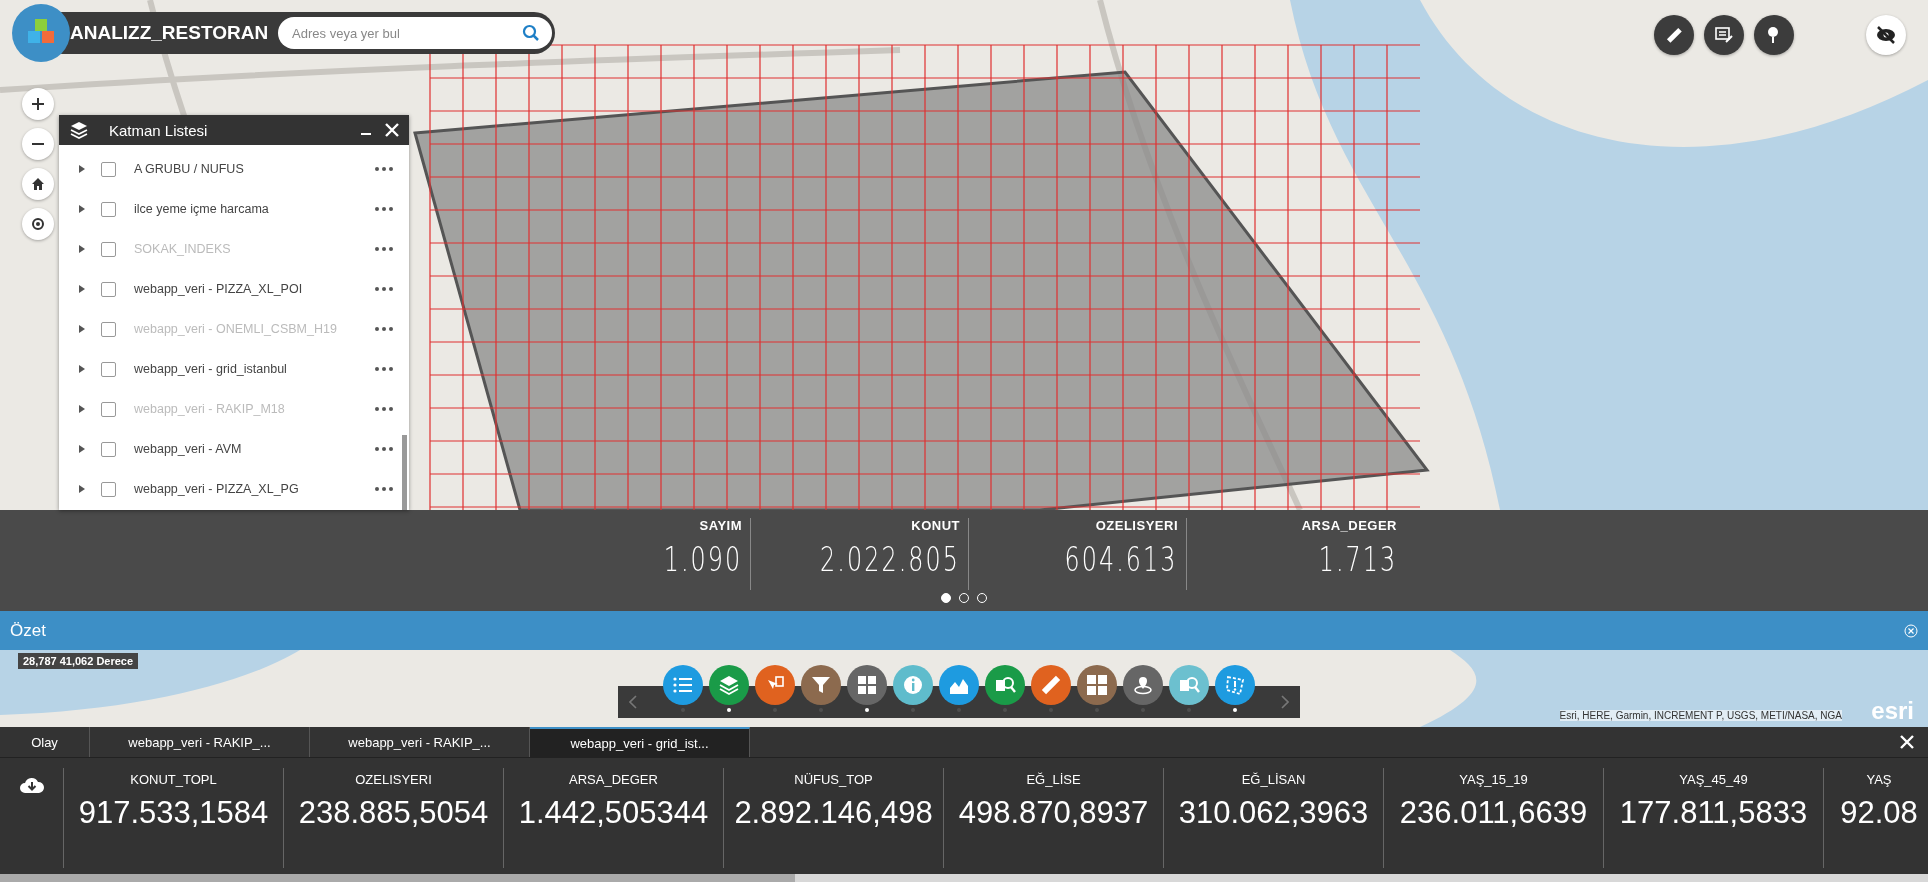 The height and width of the screenshot is (882, 1928). What do you see at coordinates (1097, 684) in the screenshot?
I see `grid-icon` at bounding box center [1097, 684].